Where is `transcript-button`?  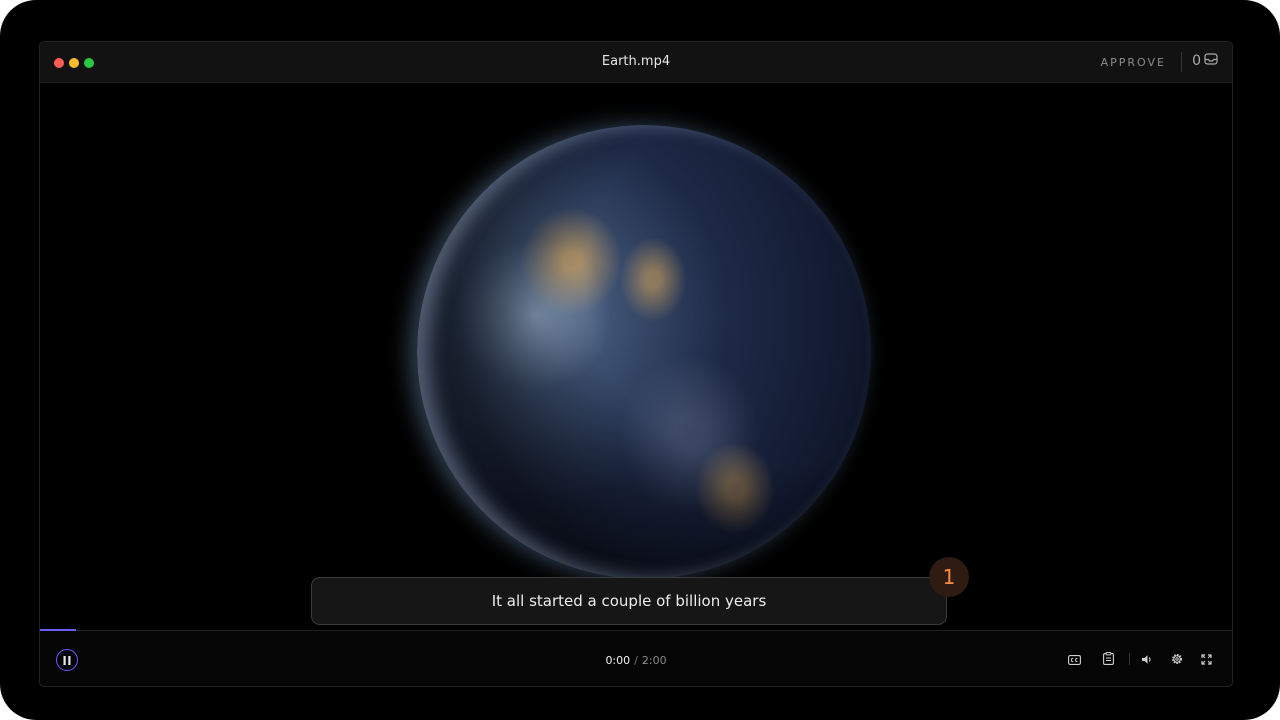 transcript-button is located at coordinates (1108, 659).